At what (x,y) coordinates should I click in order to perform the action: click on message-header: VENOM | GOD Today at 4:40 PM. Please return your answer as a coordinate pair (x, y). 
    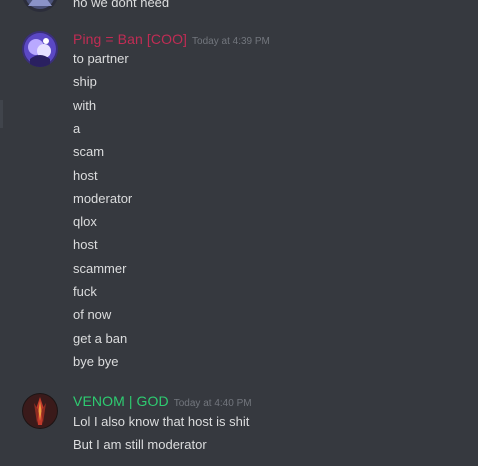
    Looking at the image, I should click on (162, 403).